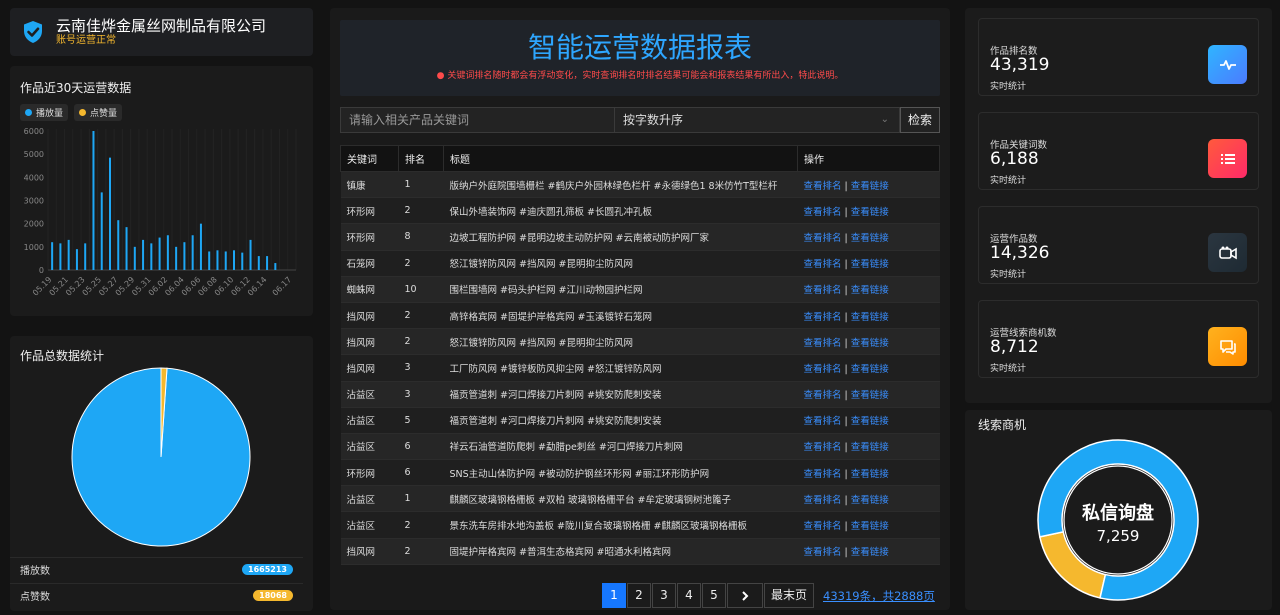 The image size is (1280, 615). What do you see at coordinates (664, 595) in the screenshot?
I see `page-button-3: 3` at bounding box center [664, 595].